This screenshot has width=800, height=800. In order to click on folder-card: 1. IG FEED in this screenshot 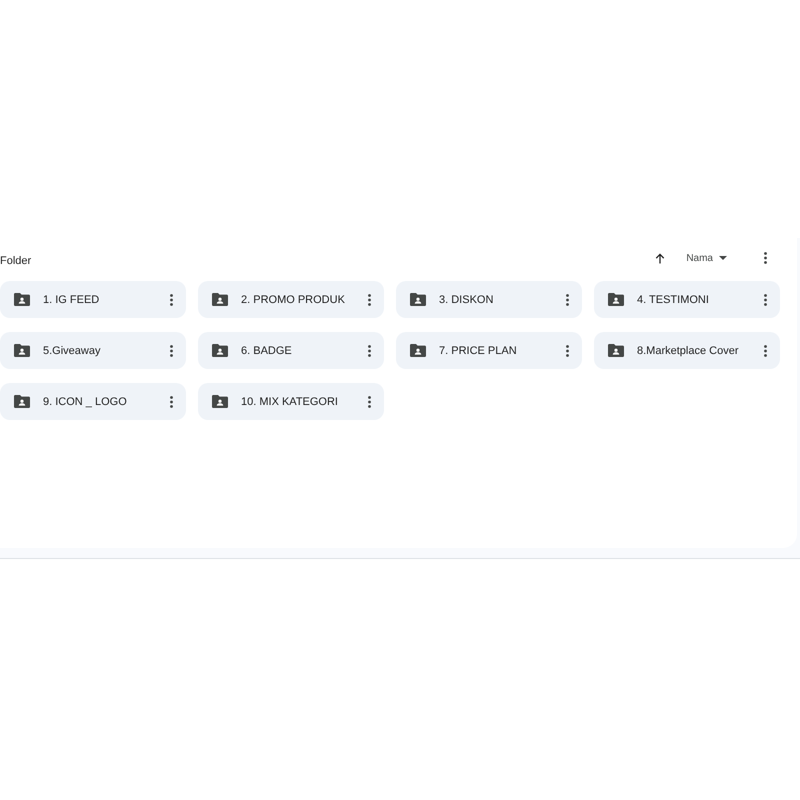, I will do `click(93, 299)`.